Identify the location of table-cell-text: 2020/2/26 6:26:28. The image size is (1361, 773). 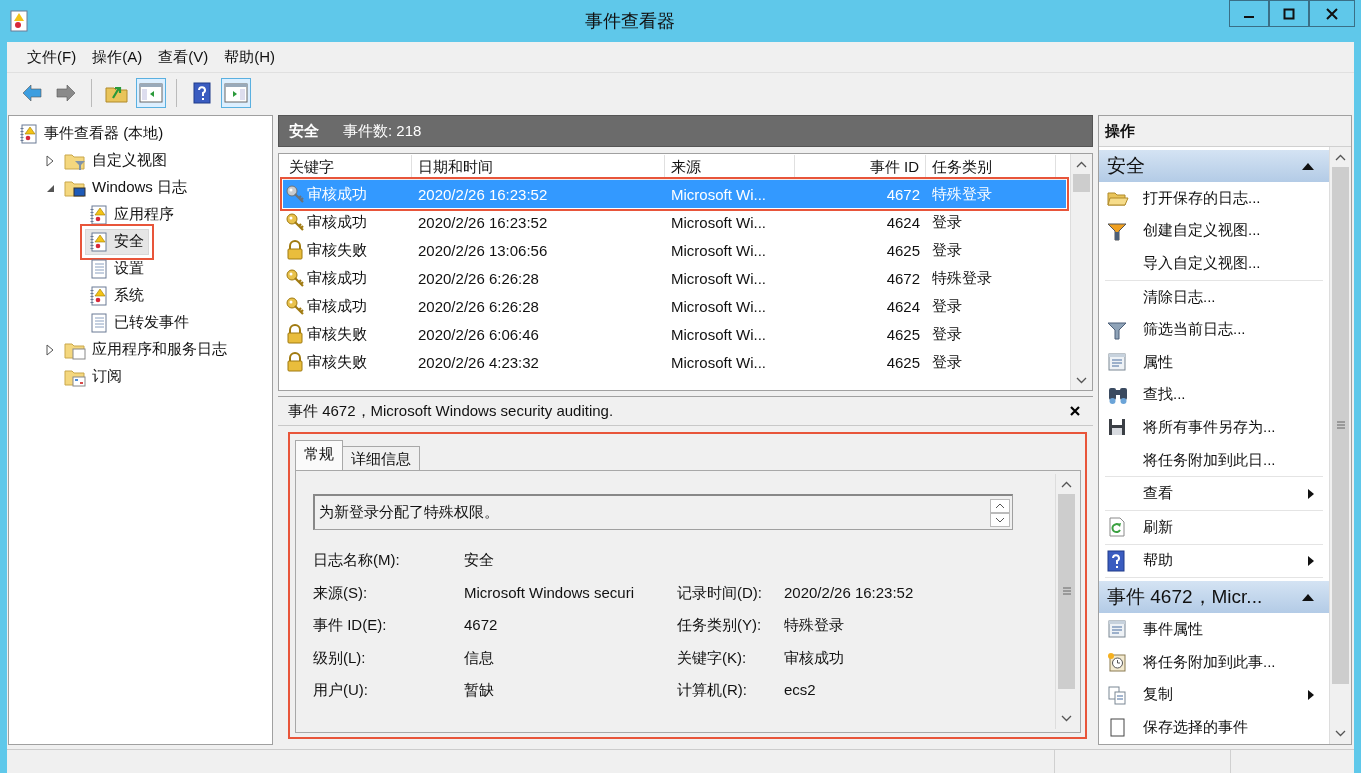
(478, 306).